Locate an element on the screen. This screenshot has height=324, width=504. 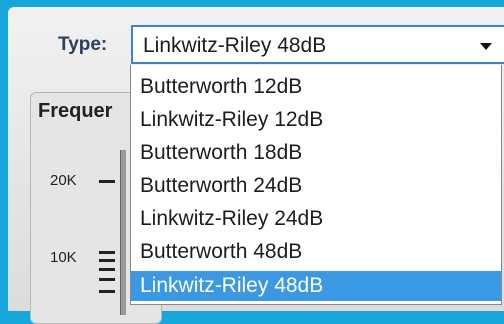
filter-type-select: Linkwitz-Riley 48dB is located at coordinates (317, 44).